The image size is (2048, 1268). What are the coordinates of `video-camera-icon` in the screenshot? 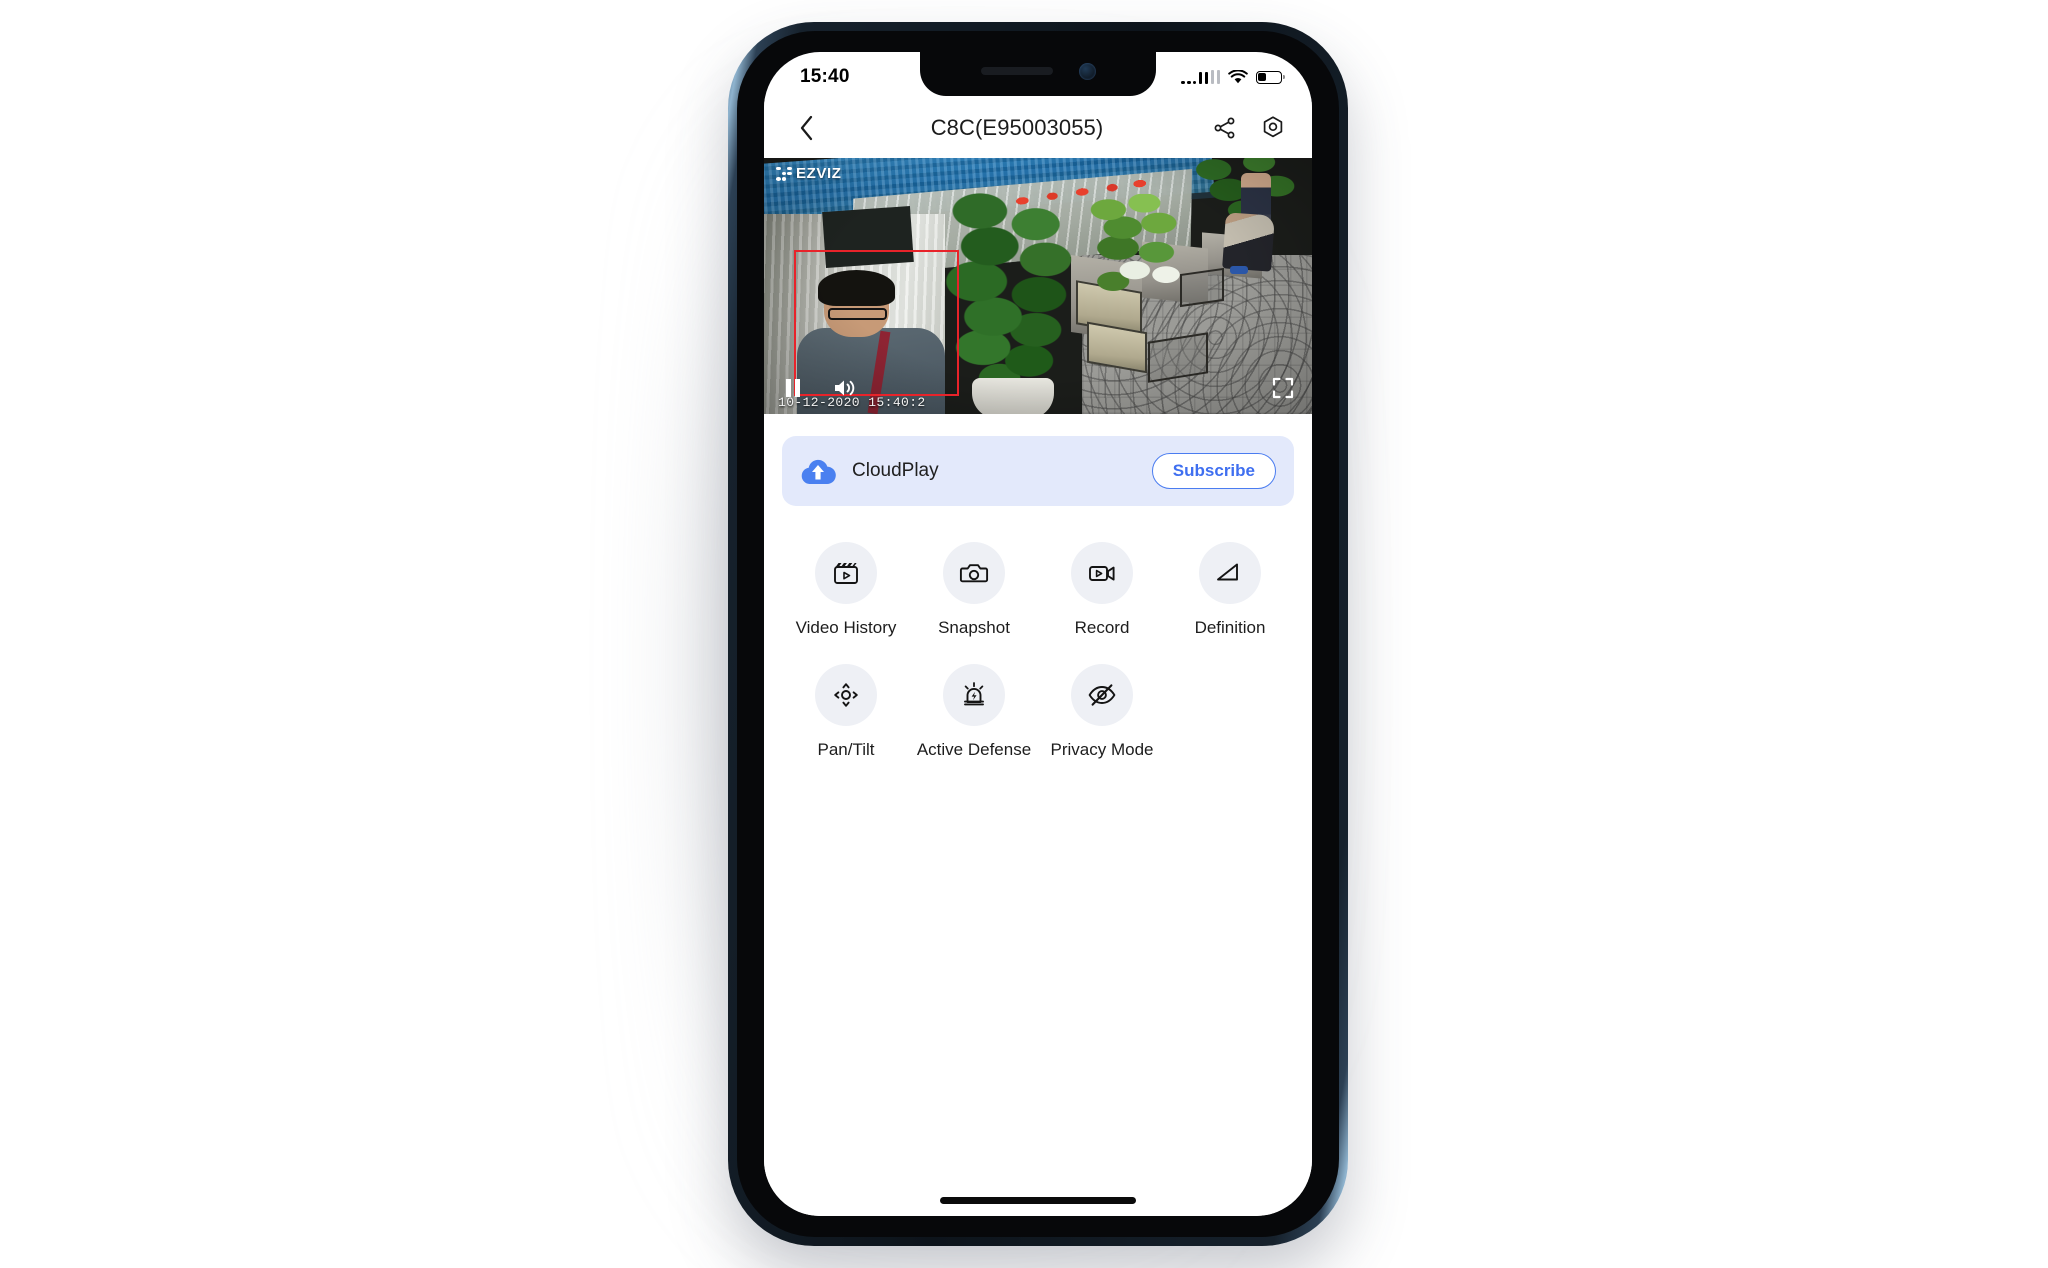 It's located at (1102, 573).